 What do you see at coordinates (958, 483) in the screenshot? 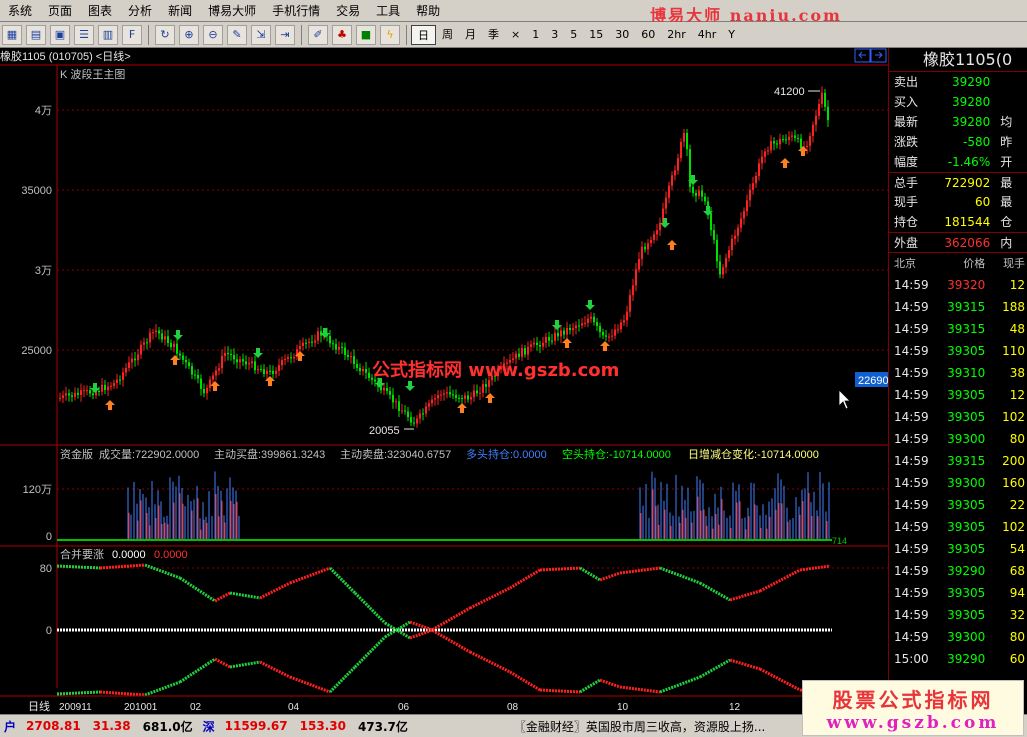
I see `tick-row: 14:59 39300 160` at bounding box center [958, 483].